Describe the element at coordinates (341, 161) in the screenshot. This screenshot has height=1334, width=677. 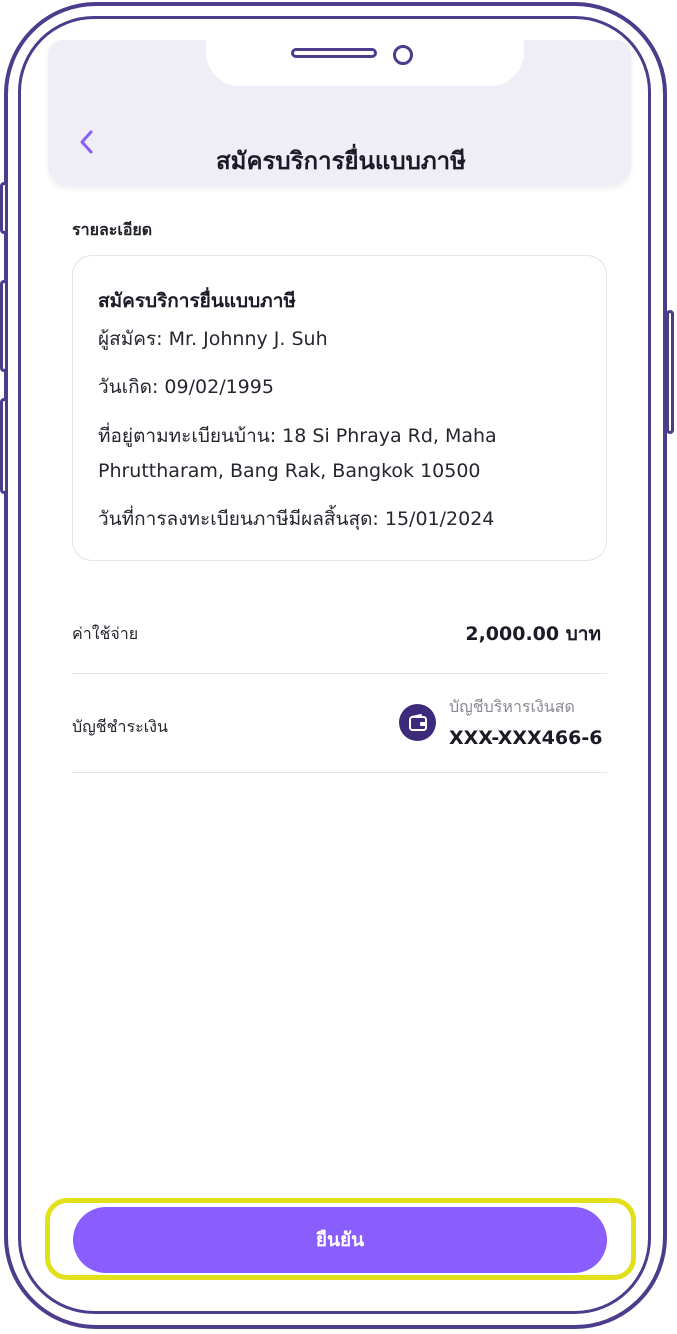
I see `page-title: สมัครบริการยื่นแบบภาษี` at that location.